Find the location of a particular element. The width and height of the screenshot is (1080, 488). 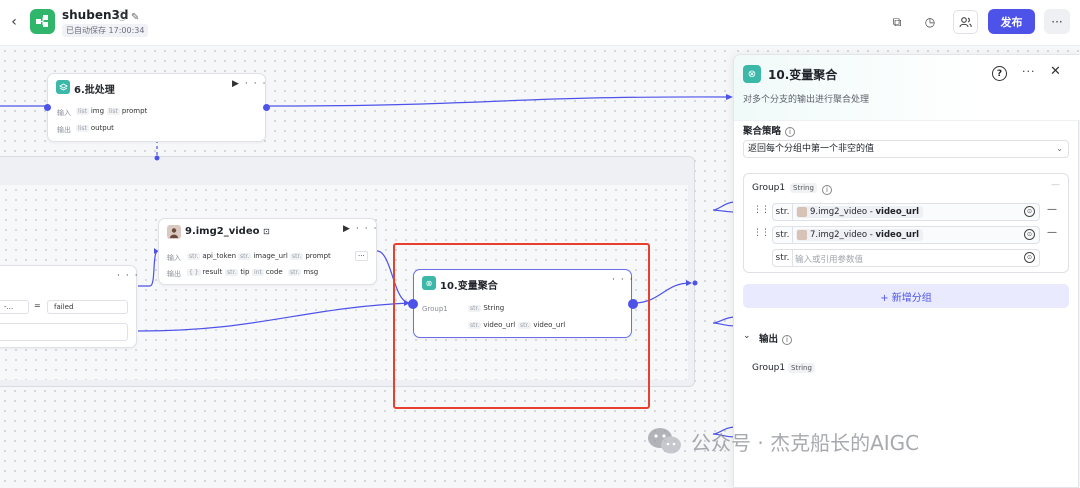

condition-extra-field is located at coordinates (64, 332).